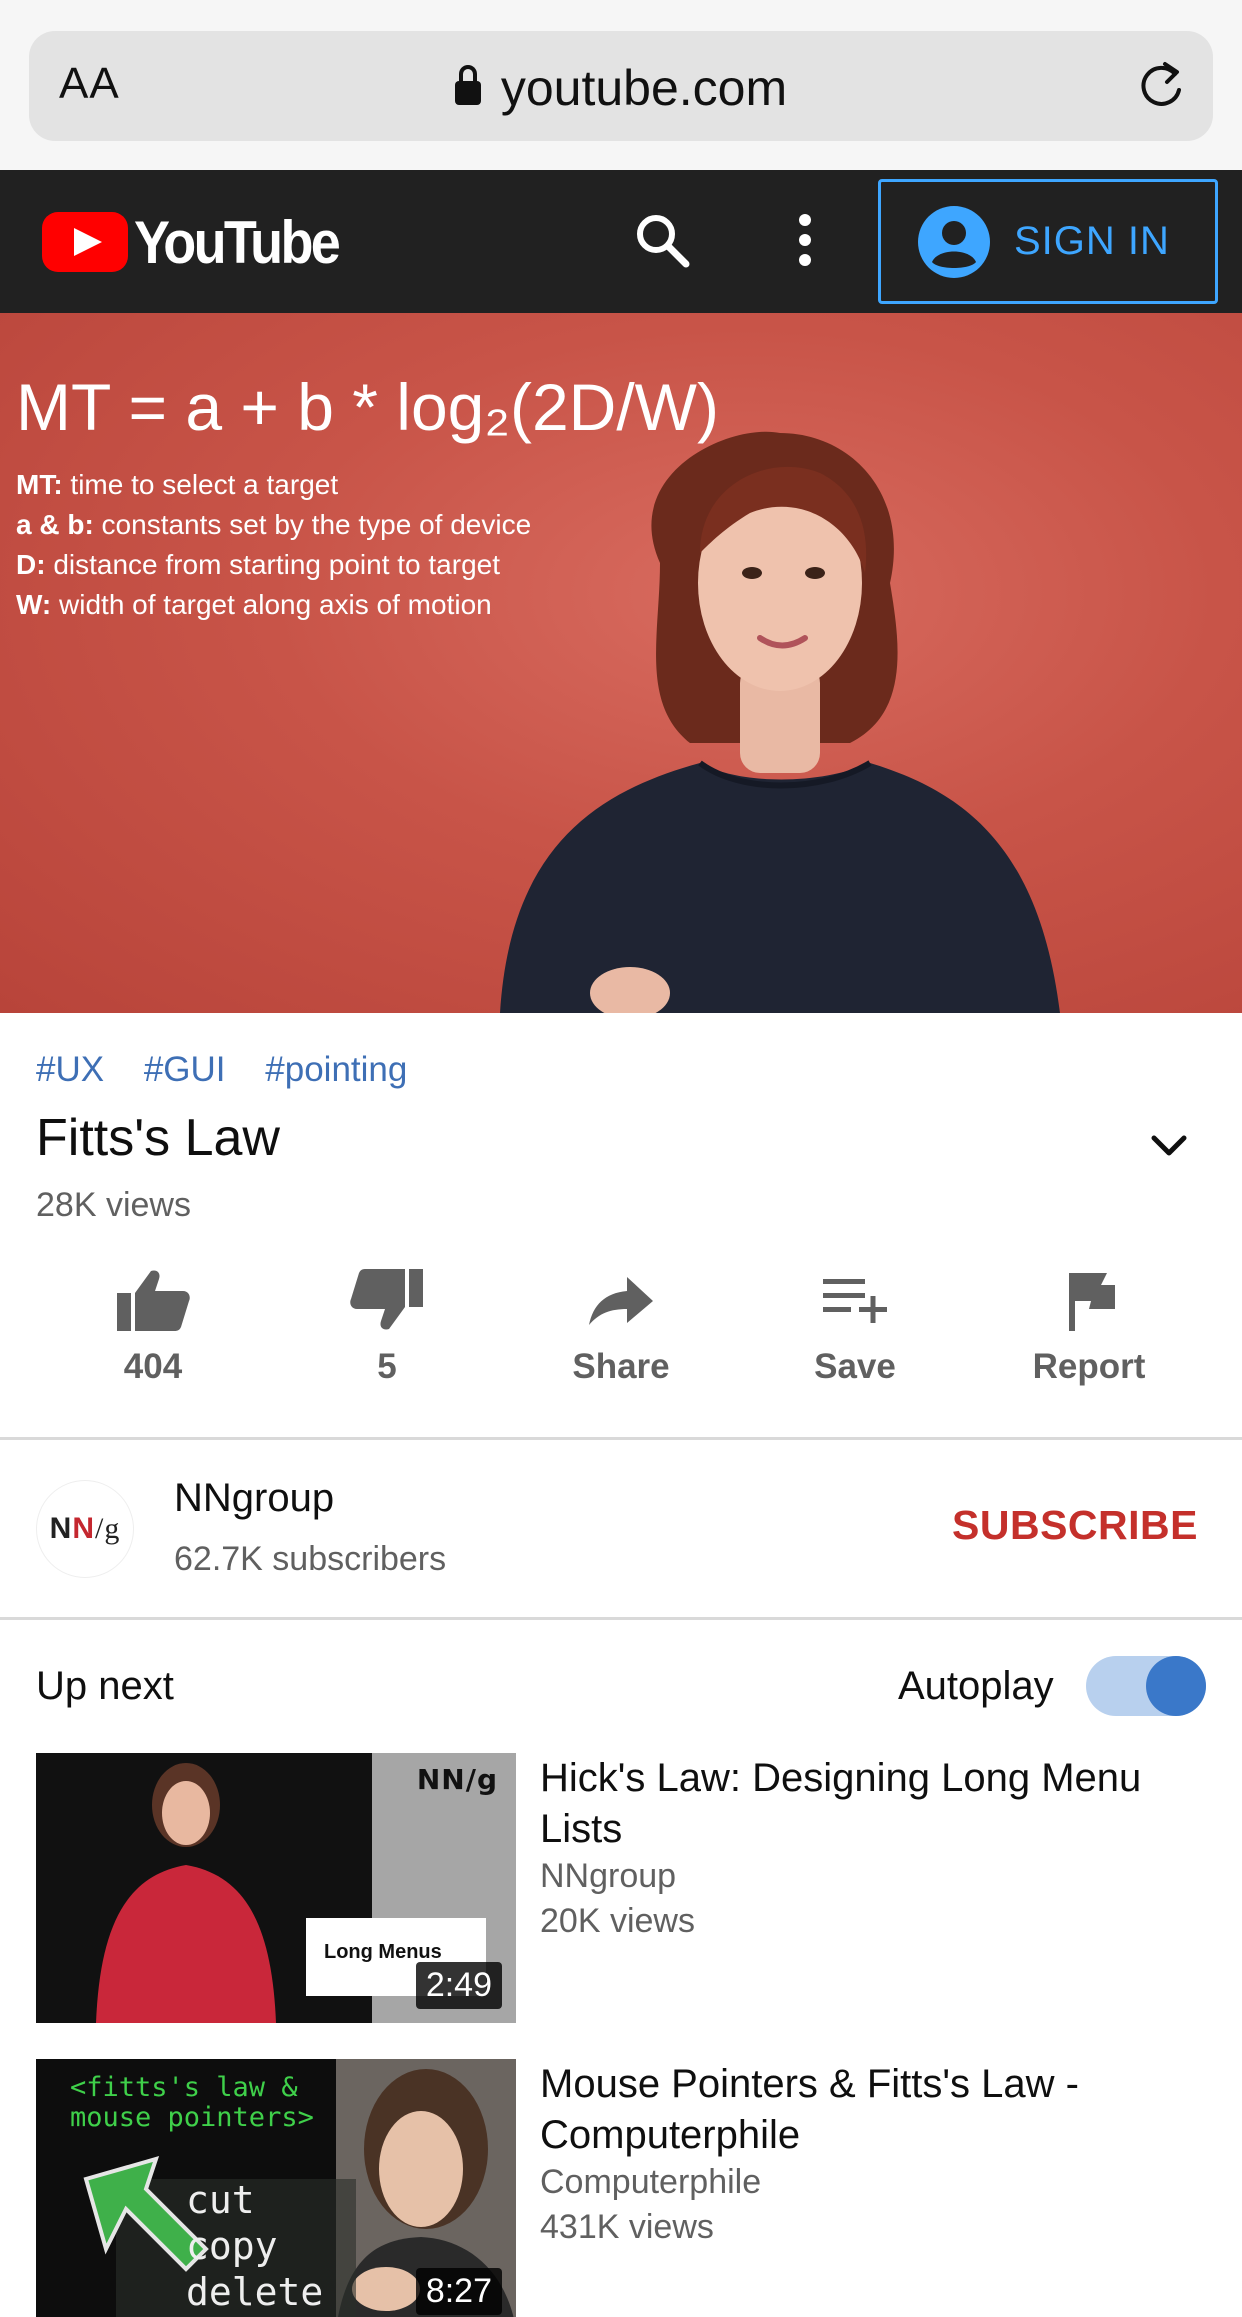 Image resolution: width=1242 pixels, height=2317 pixels. Describe the element at coordinates (276, 1888) in the screenshot. I see `video-thumbnail: NN/g Long Menus 2:49` at that location.